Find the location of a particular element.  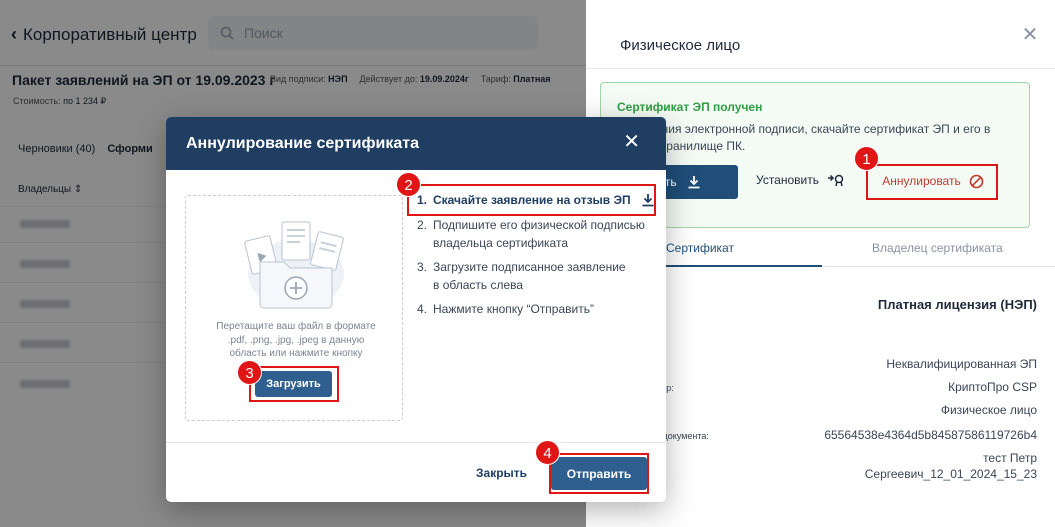

file-name-line: Сергеевич_12_01_2024_15_23 is located at coordinates (950, 474).